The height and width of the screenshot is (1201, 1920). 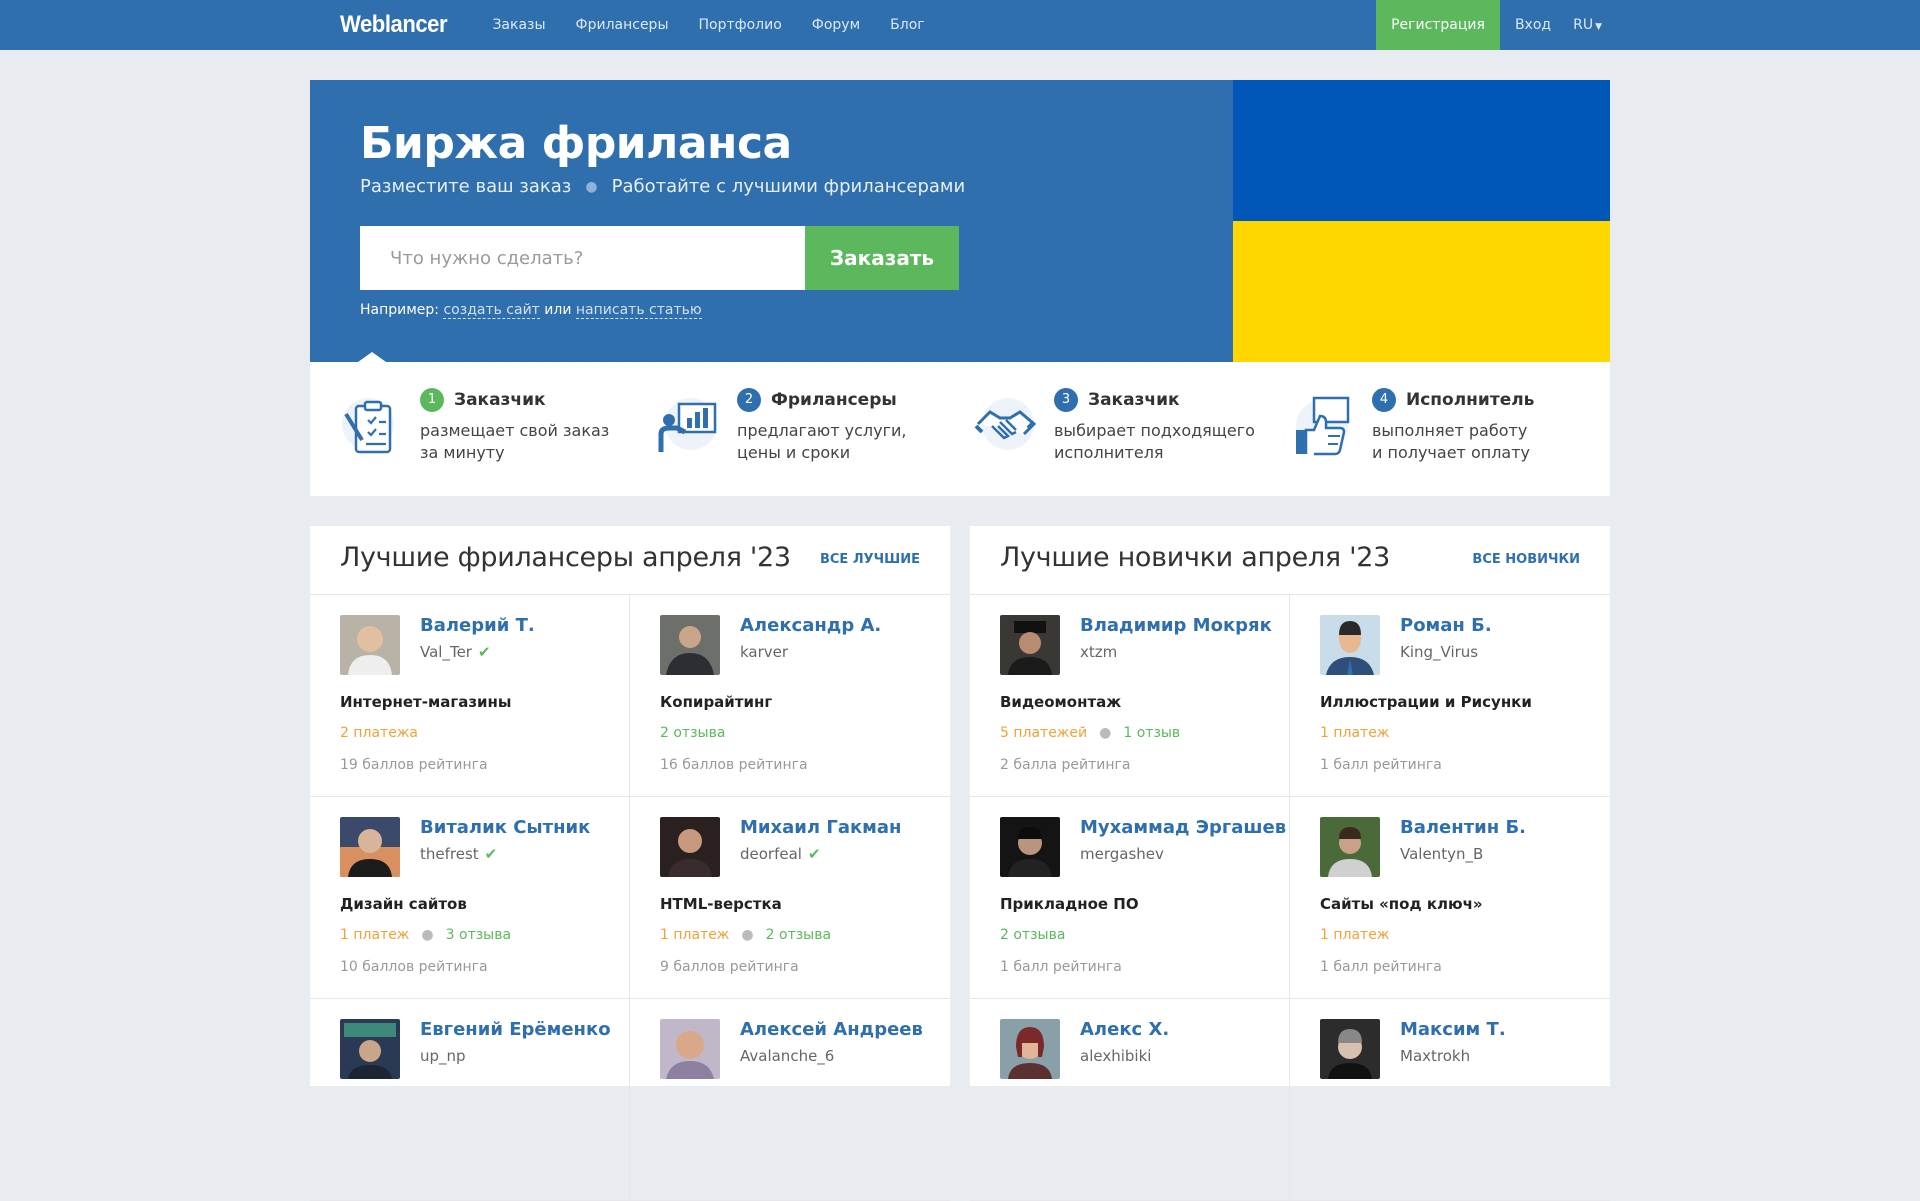 I want to click on example-or: или, so click(x=558, y=310).